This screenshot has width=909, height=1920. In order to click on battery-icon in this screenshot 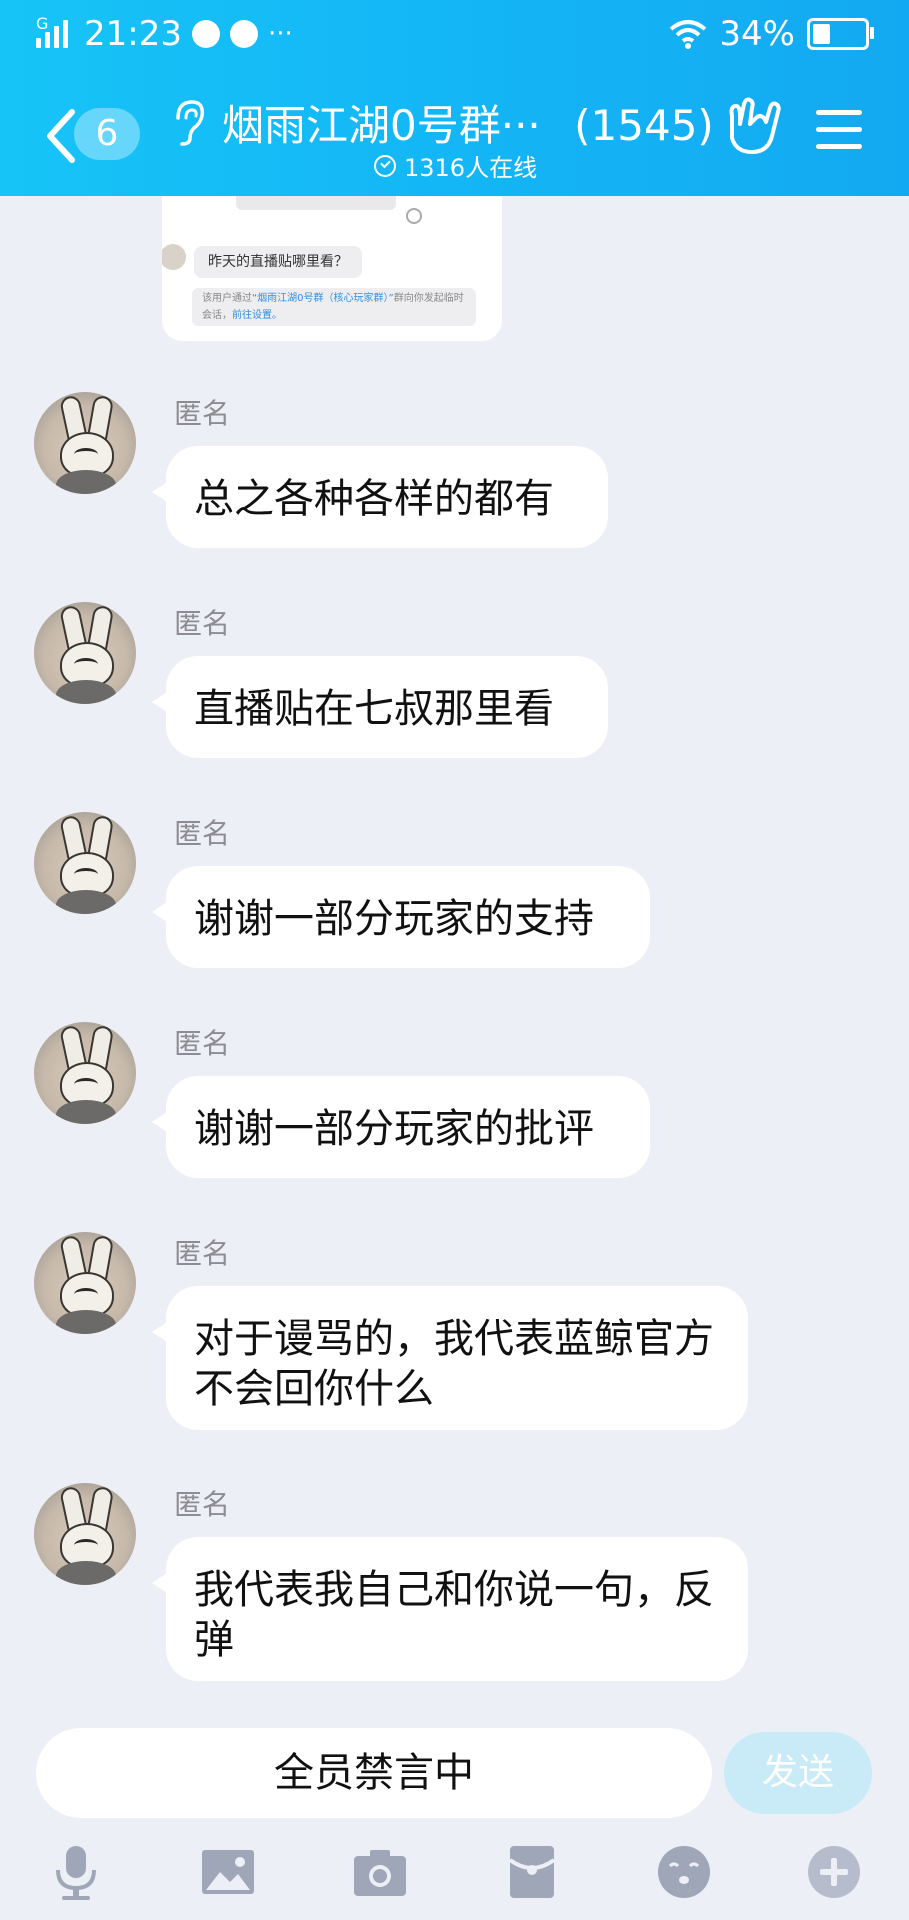, I will do `click(840, 34)`.